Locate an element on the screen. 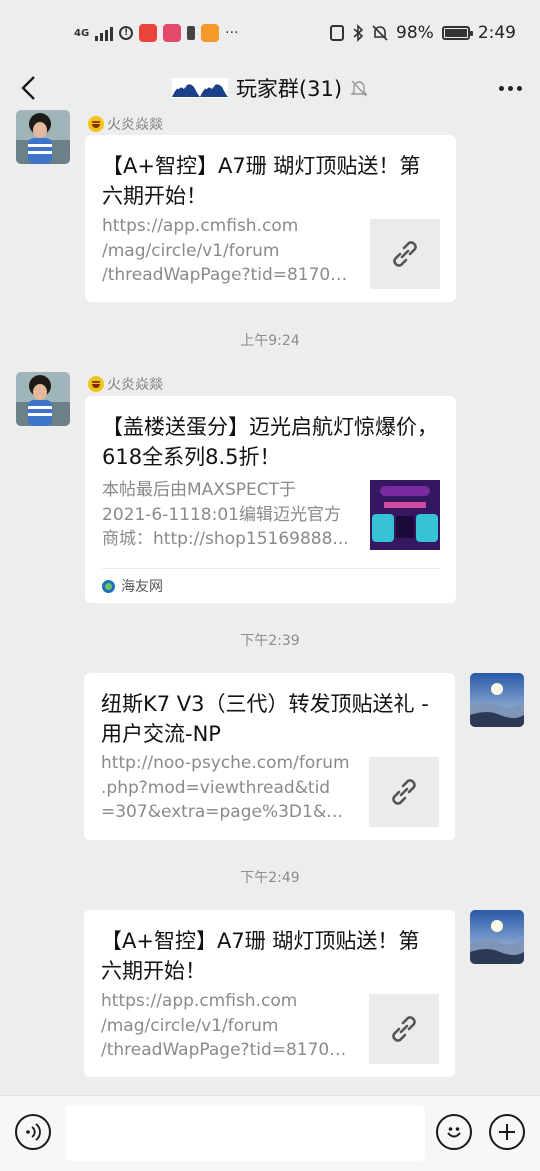  mute-notifications-icon is located at coordinates (359, 88).